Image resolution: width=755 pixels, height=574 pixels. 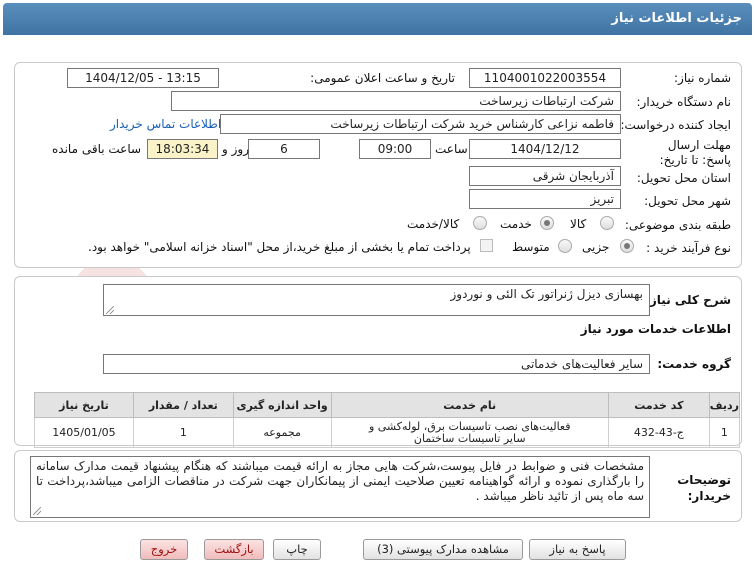 What do you see at coordinates (676, 18) in the screenshot?
I see `window-title: جزئیات اطلاعات نیاز` at bounding box center [676, 18].